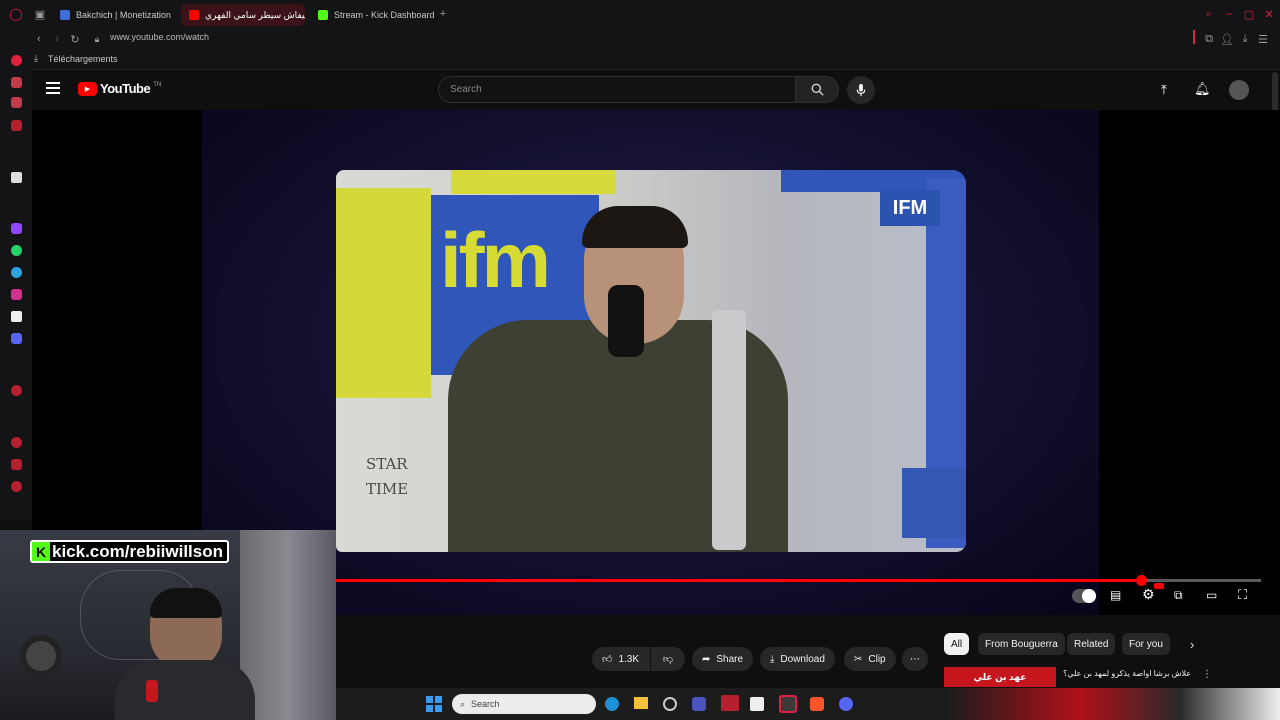 The width and height of the screenshot is (1280, 720). I want to click on download-icon: ⤓, so click(1245, 39).